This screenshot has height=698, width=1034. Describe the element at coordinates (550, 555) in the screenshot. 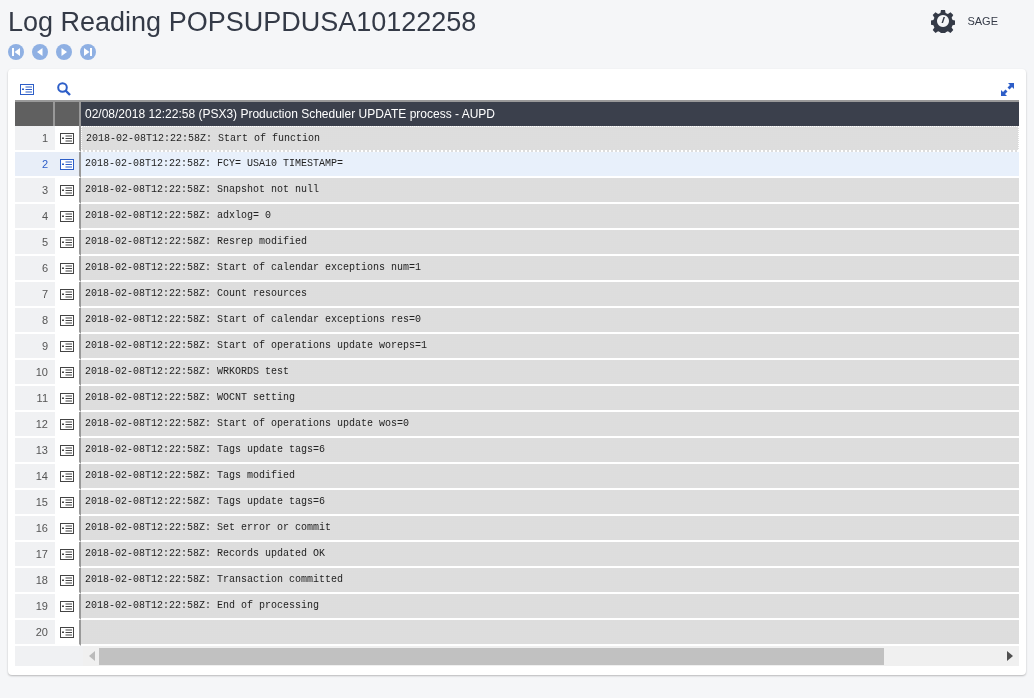

I see `log-entry: 2018-02-08T12:22:58Z: Records updated OK` at that location.